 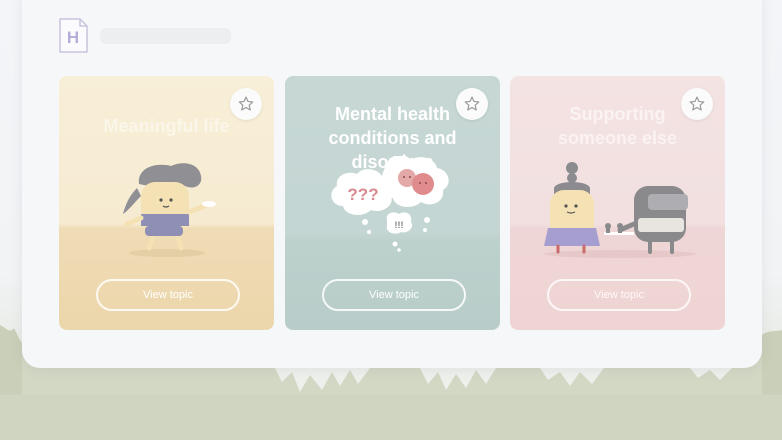 I want to click on card-title-line-2: someone else, so click(x=617, y=138).